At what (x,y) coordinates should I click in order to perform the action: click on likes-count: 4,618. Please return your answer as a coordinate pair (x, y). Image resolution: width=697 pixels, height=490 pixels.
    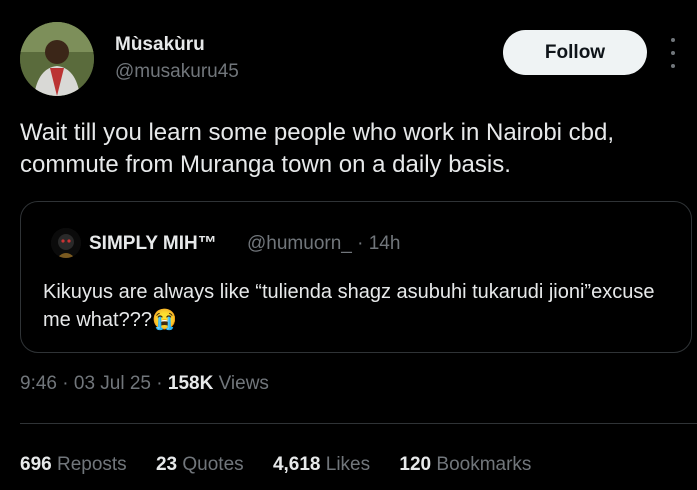
    Looking at the image, I should click on (296, 464).